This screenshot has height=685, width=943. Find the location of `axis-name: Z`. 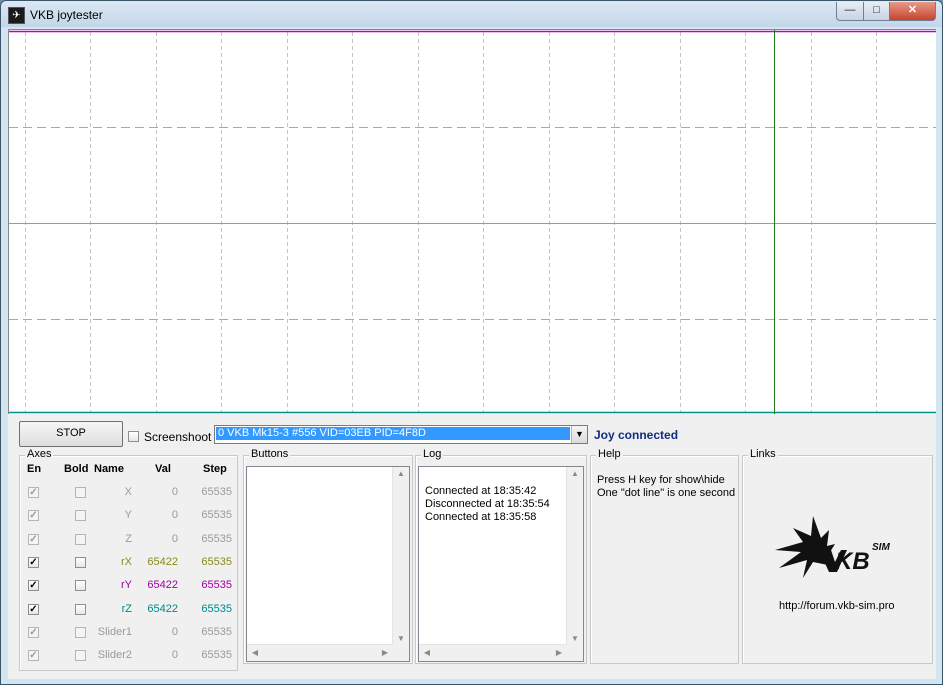

axis-name: Z is located at coordinates (128, 539).